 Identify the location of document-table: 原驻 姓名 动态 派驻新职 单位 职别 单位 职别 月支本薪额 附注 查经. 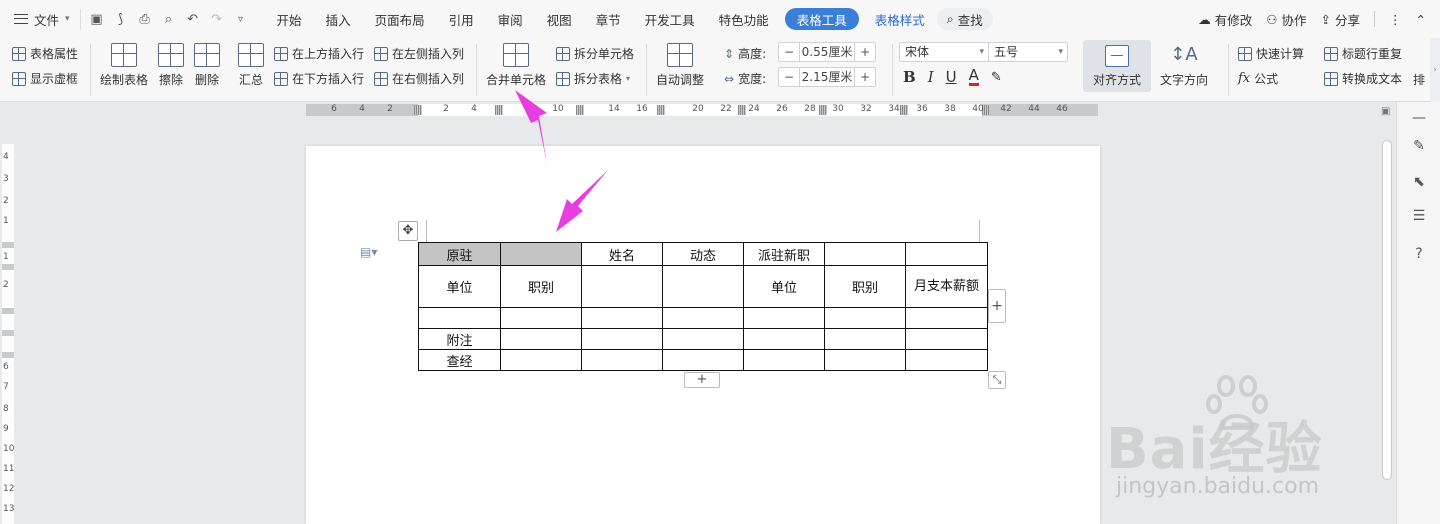
(703, 306).